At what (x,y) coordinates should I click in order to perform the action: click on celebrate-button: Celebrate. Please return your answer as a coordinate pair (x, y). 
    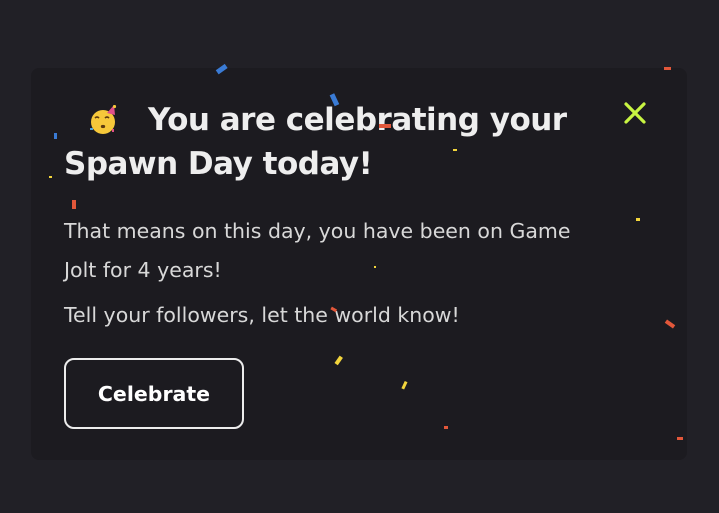
    Looking at the image, I should click on (154, 393).